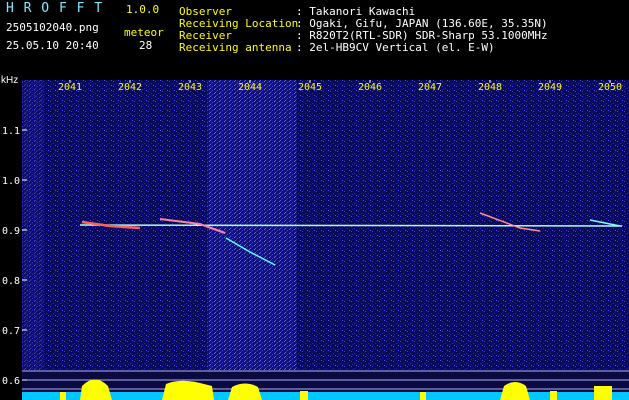  Describe the element at coordinates (351, 225) in the screenshot. I see `carrier-line` at that location.